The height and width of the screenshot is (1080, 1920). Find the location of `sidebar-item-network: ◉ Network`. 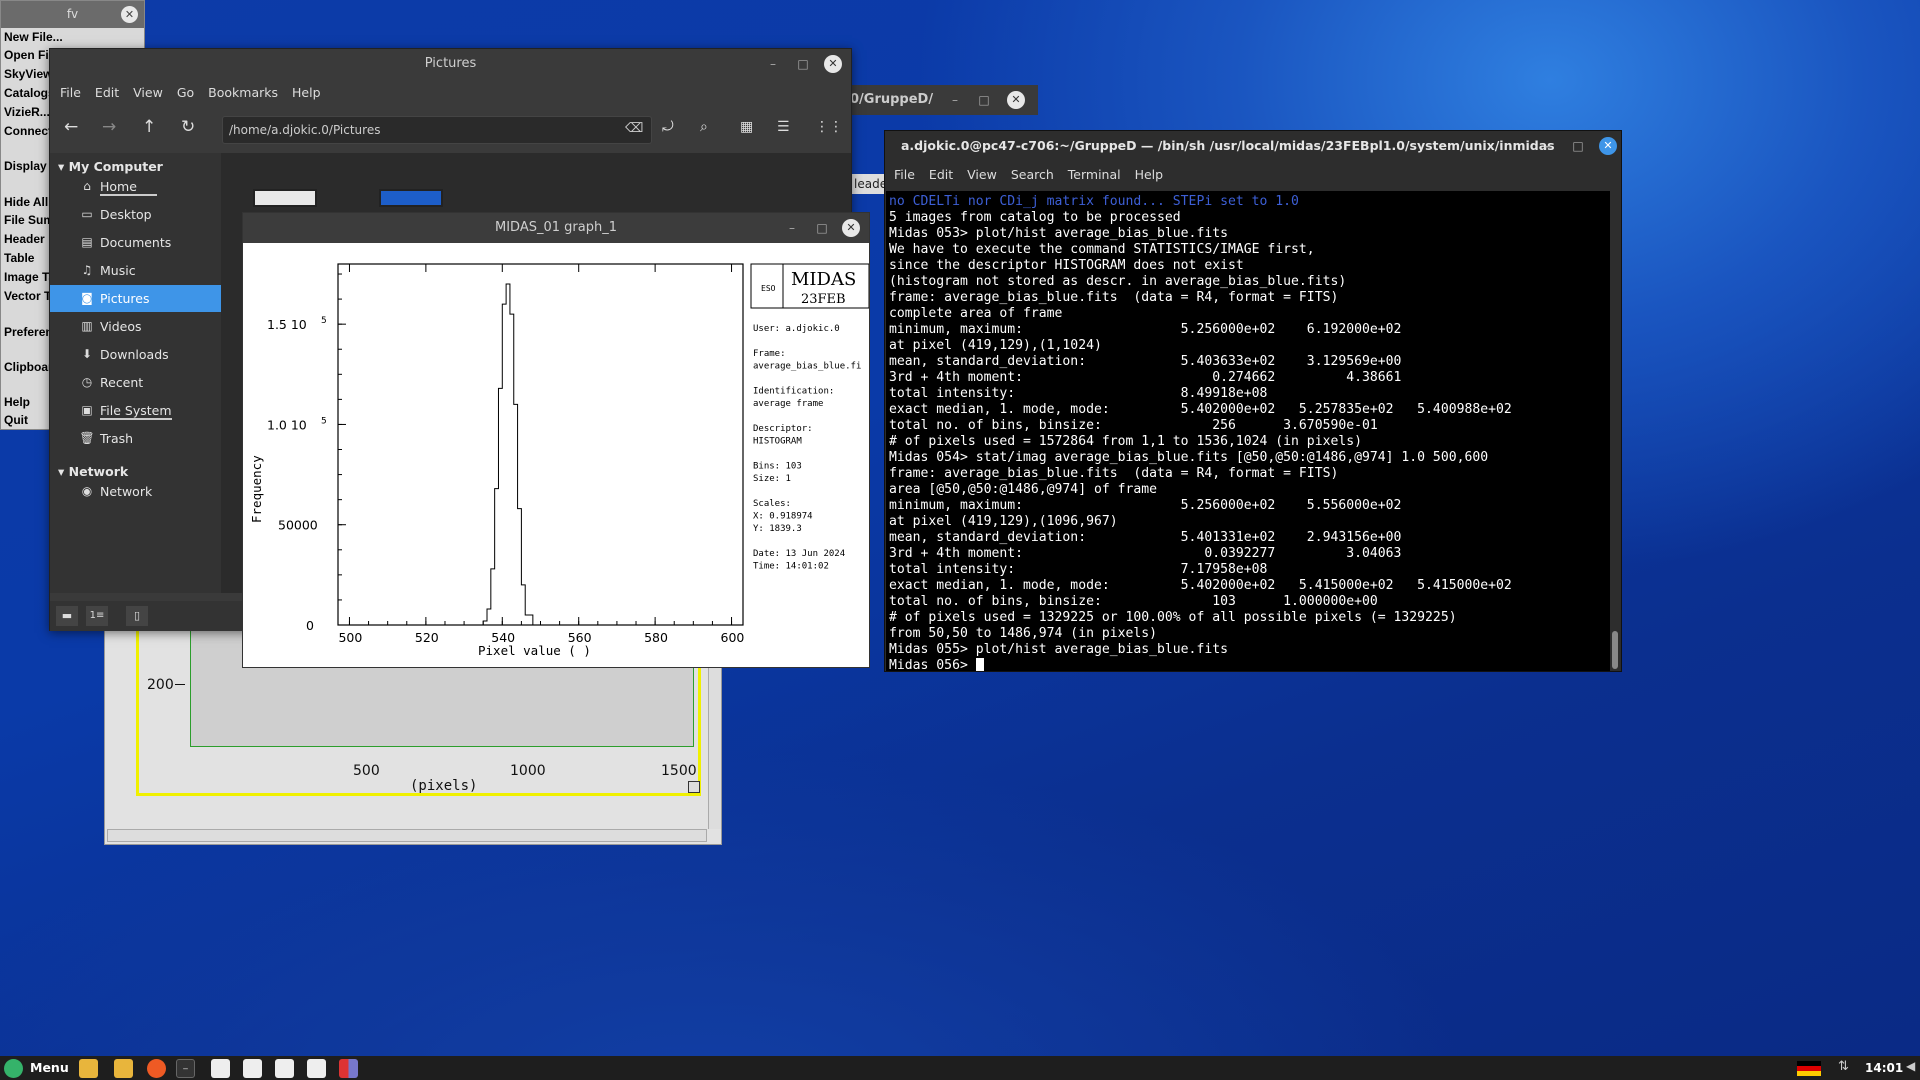

sidebar-item-network: ◉ Network is located at coordinates (135, 491).